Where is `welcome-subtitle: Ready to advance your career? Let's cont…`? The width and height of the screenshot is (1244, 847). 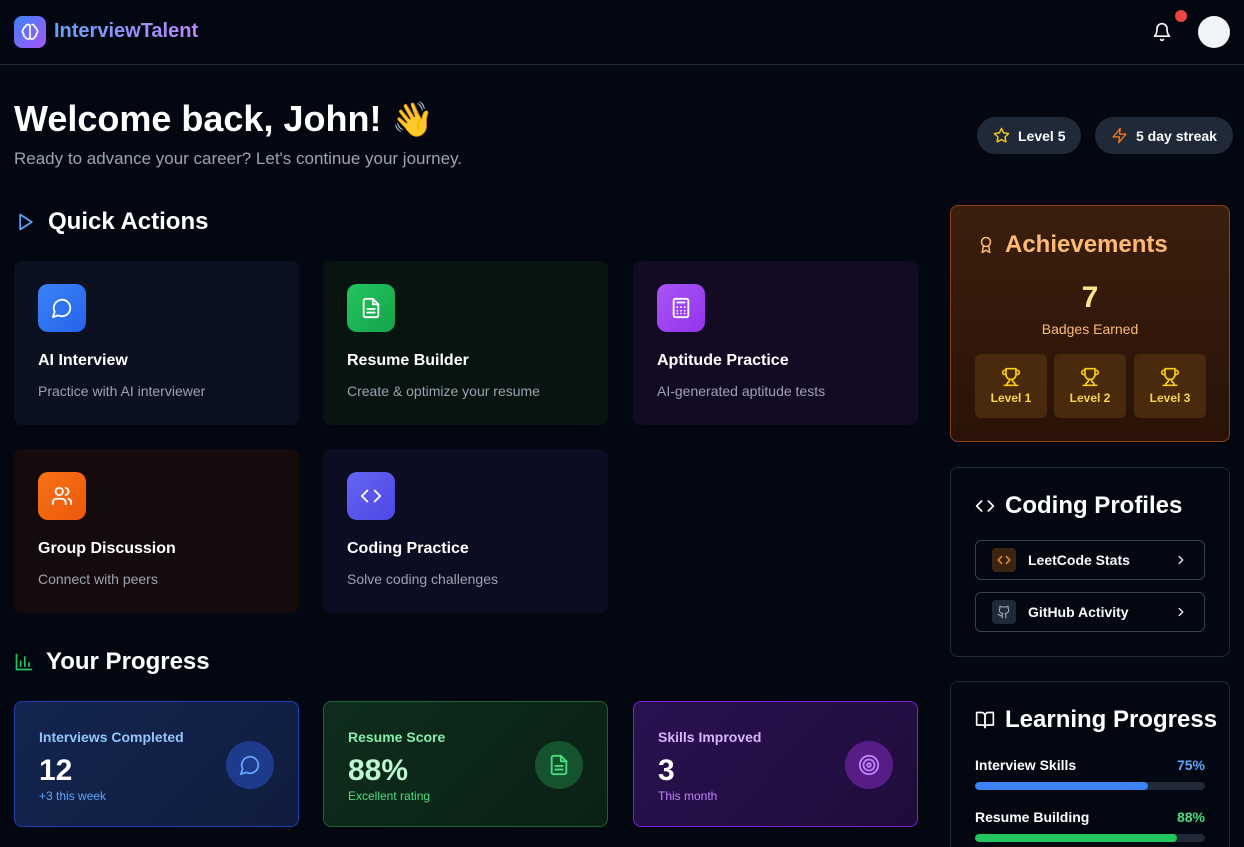 welcome-subtitle: Ready to advance your career? Let's cont… is located at coordinates (238, 158).